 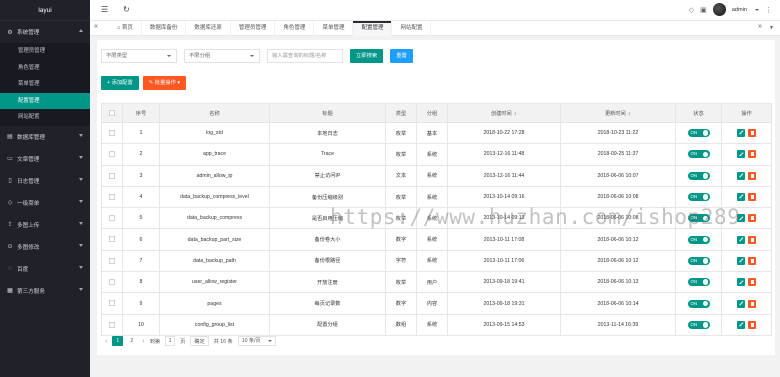 I want to click on tabs-menu-icon: ▼, so click(x=771, y=28).